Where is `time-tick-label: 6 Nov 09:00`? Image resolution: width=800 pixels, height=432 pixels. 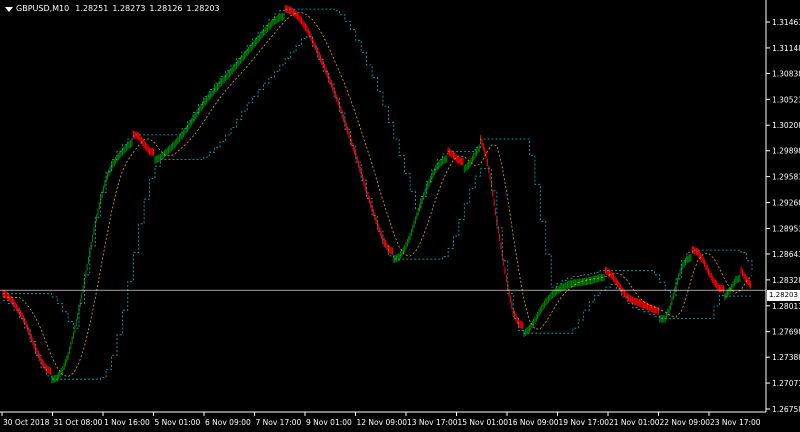 time-tick-label: 6 Nov 09:00 is located at coordinates (228, 422).